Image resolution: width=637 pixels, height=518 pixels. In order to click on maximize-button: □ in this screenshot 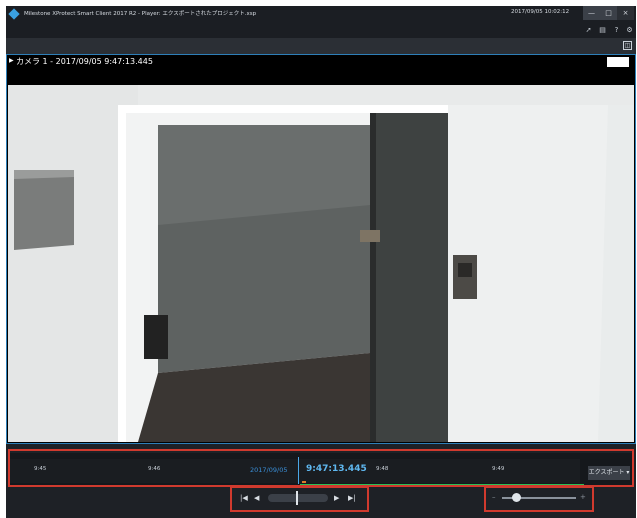, I will do `click(608, 13)`.